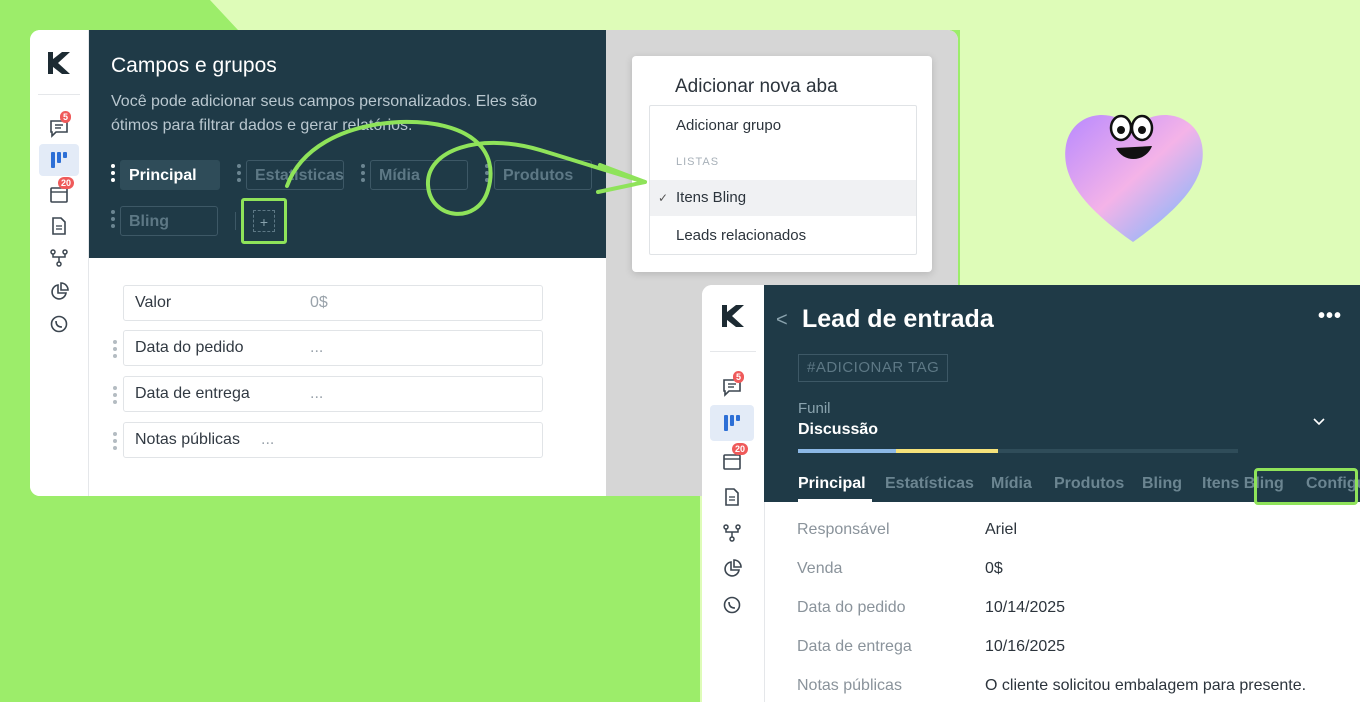  What do you see at coordinates (1306, 486) in the screenshot?
I see `tab-highlight` at bounding box center [1306, 486].